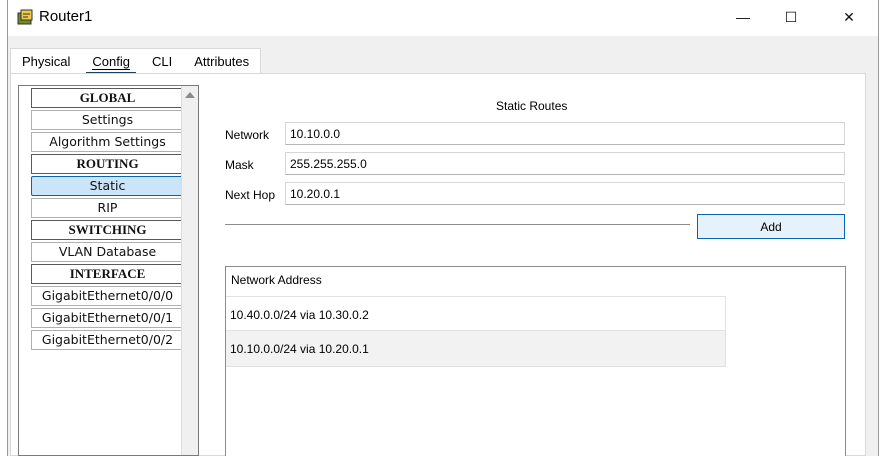 The image size is (886, 456). I want to click on tab-label: Physical, so click(46, 61).